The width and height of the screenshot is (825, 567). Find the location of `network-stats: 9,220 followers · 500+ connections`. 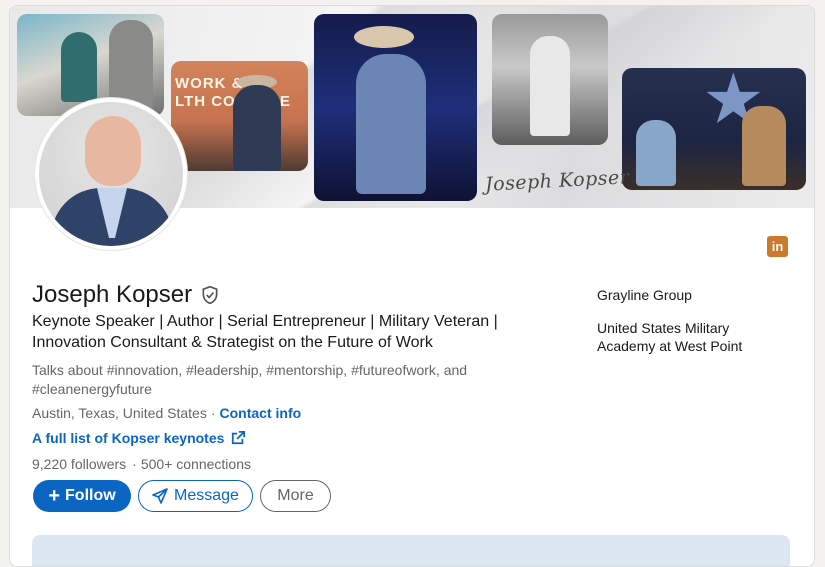

network-stats: 9,220 followers · 500+ connections is located at coordinates (141, 464).